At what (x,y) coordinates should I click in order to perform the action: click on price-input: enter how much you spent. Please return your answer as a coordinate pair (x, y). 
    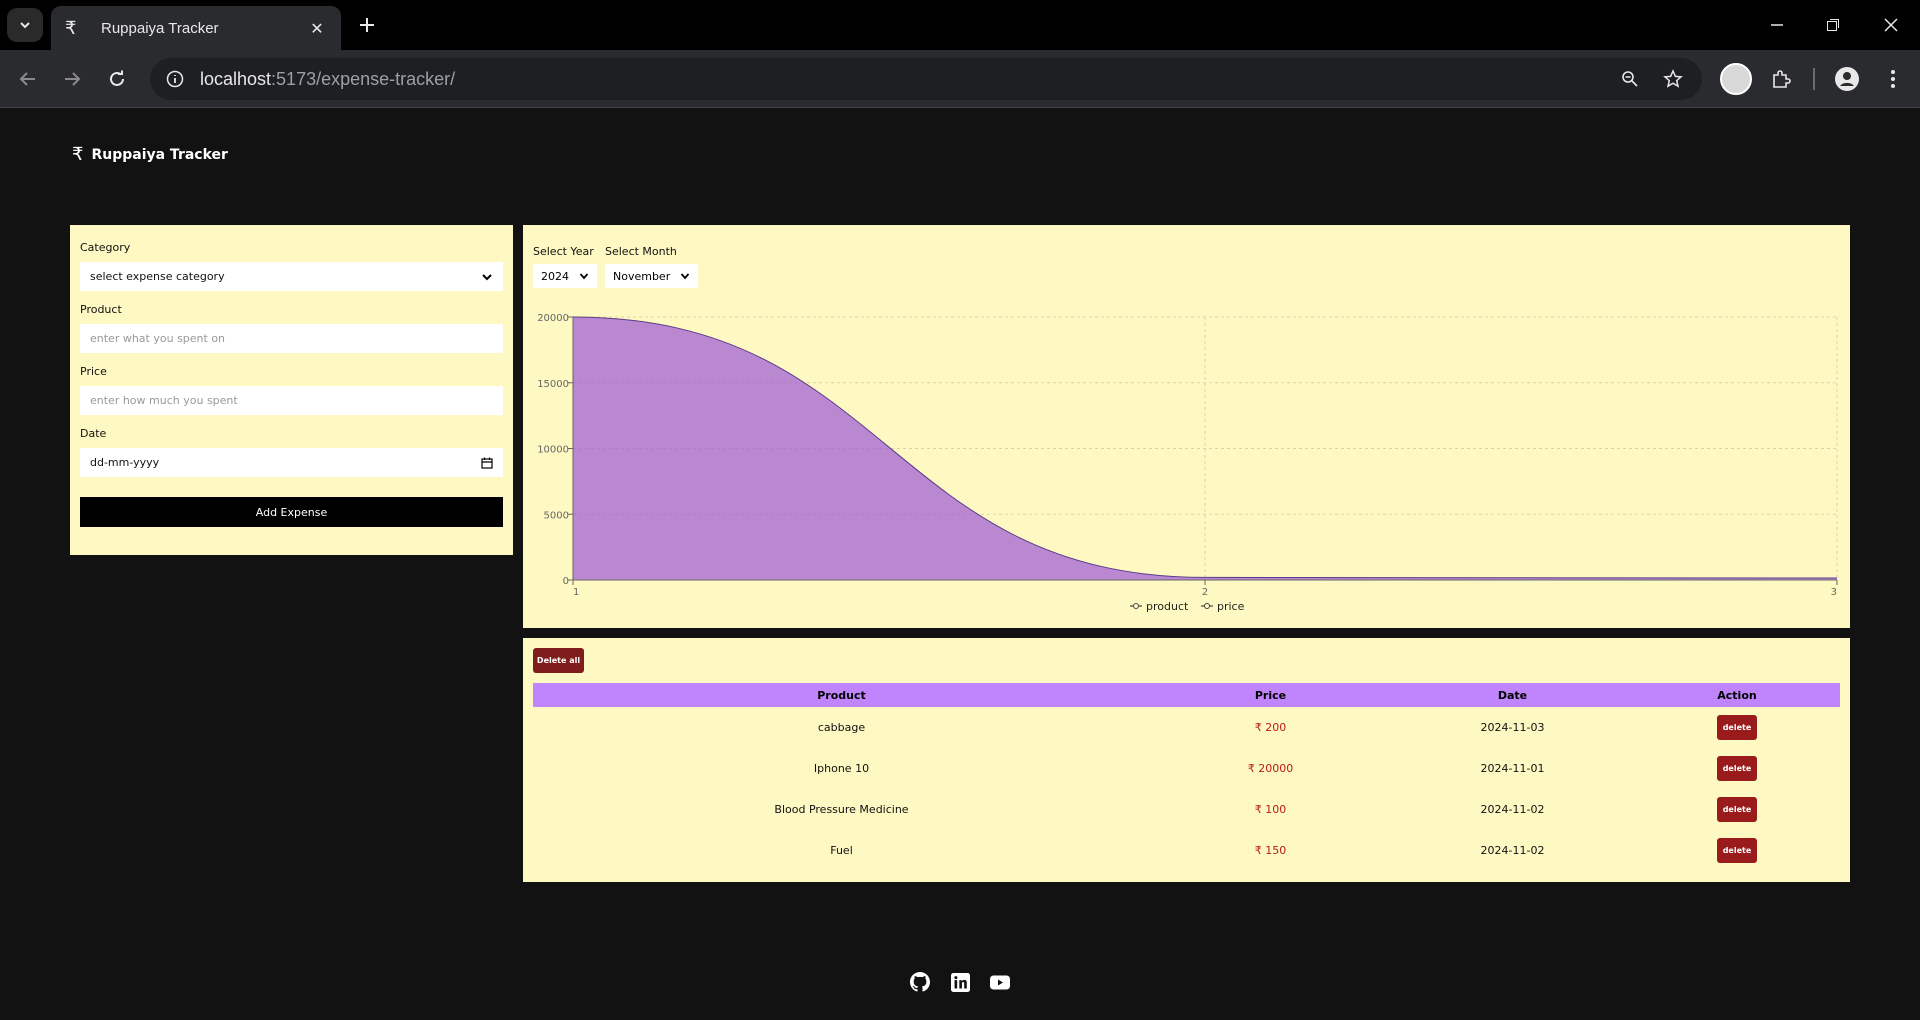
    Looking at the image, I should click on (291, 400).